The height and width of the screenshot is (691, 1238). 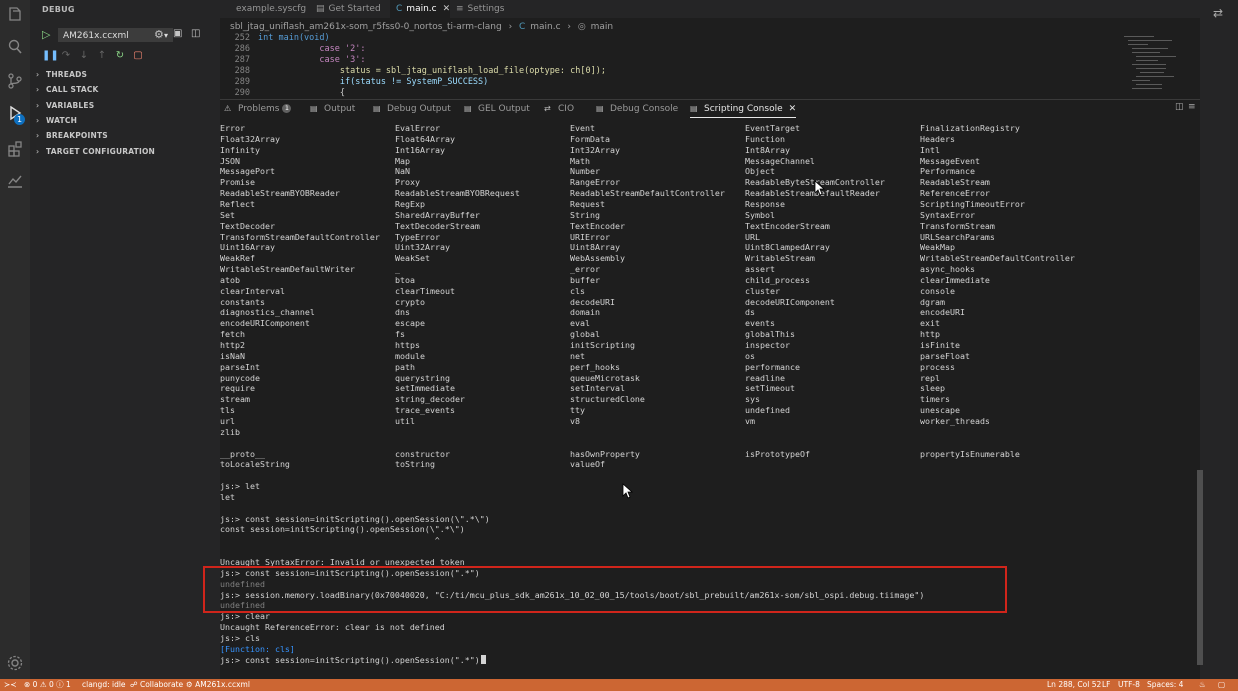 What do you see at coordinates (694, 108) in the screenshot?
I see `scripting-console-icon: ▤` at bounding box center [694, 108].